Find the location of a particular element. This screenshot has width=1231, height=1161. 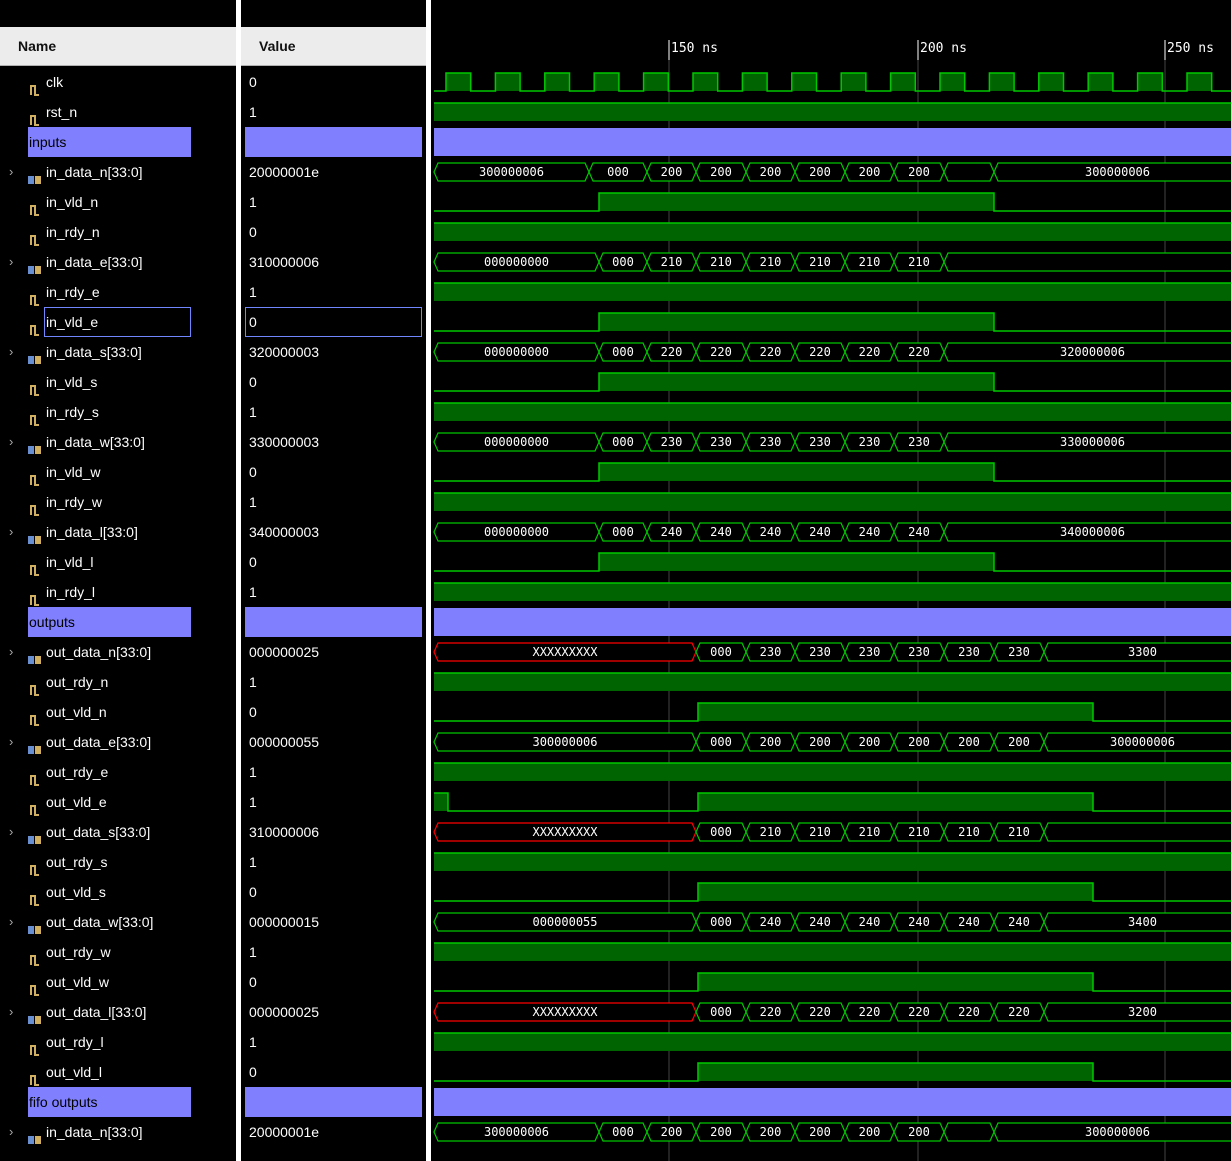

signal-row: in_rdy_n is located at coordinates (118, 232).